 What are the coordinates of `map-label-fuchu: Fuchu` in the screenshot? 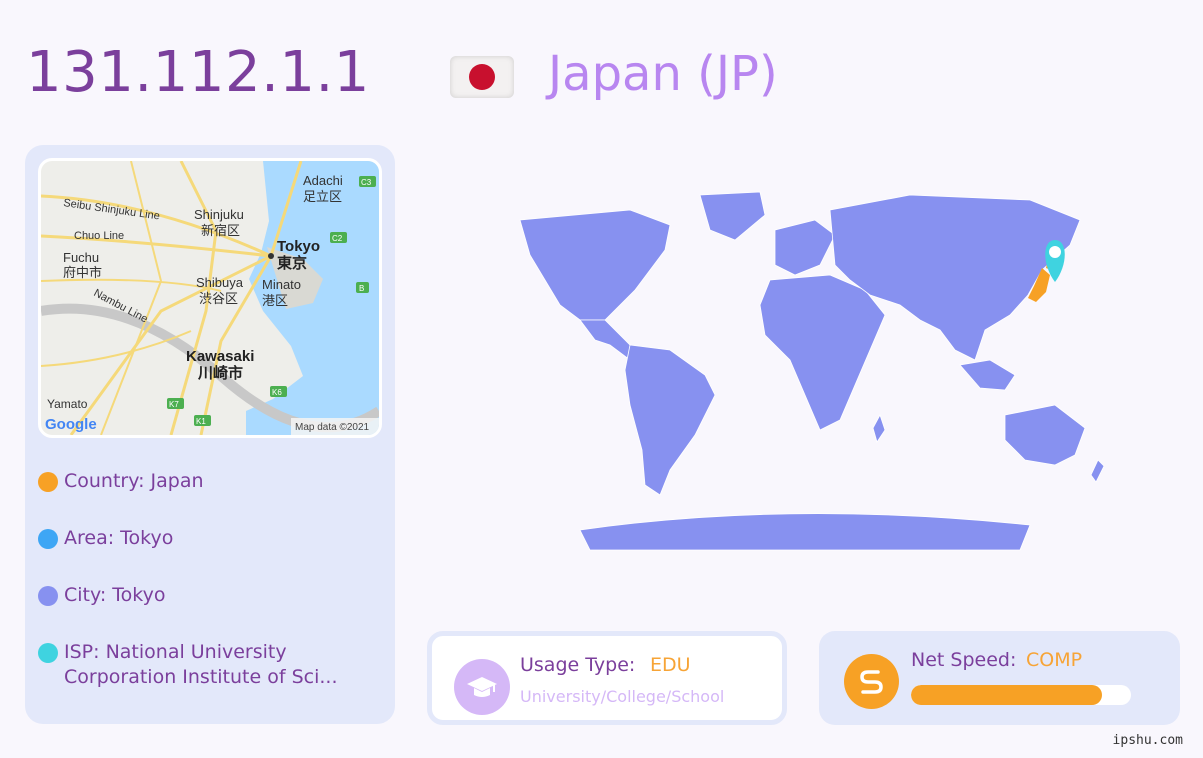 It's located at (81, 257).